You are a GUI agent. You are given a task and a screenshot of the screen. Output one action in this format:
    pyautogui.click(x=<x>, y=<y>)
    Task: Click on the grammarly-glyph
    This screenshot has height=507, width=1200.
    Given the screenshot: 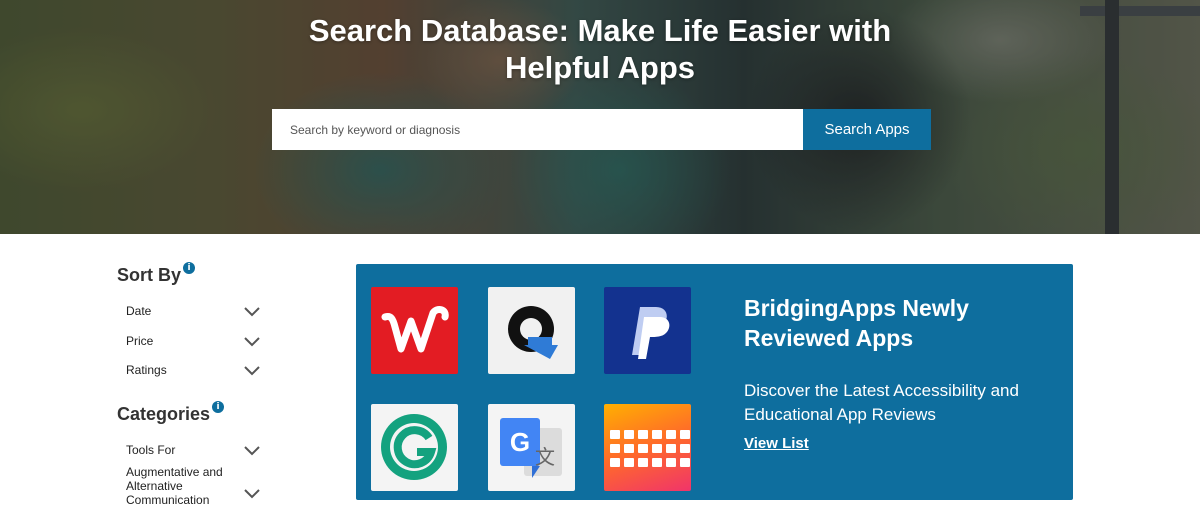 What is the action you would take?
    pyautogui.click(x=414, y=447)
    